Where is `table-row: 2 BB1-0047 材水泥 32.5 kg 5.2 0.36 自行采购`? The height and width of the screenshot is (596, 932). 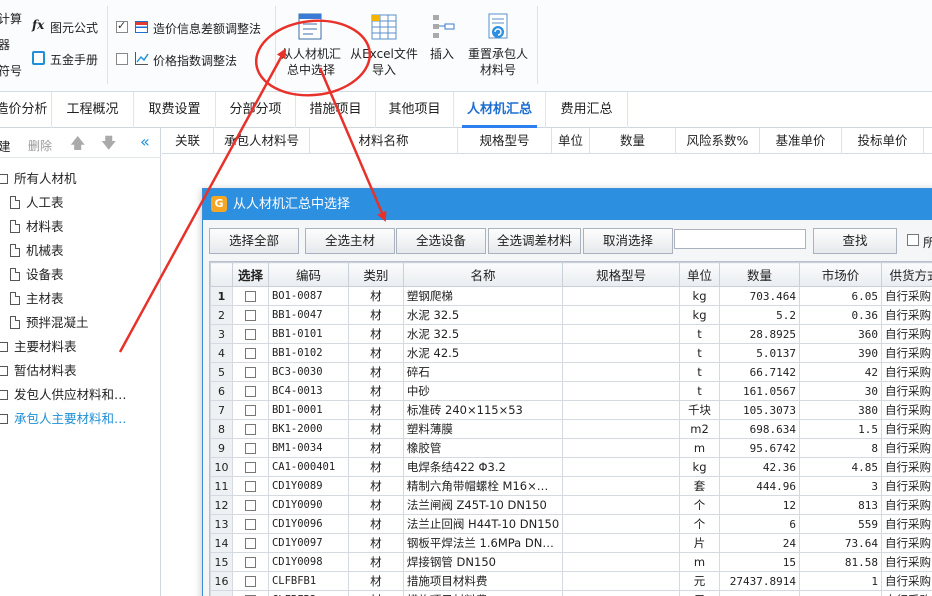 table-row: 2 BB1-0047 材水泥 32.5 kg 5.2 0.36 自行采购 is located at coordinates (571, 315).